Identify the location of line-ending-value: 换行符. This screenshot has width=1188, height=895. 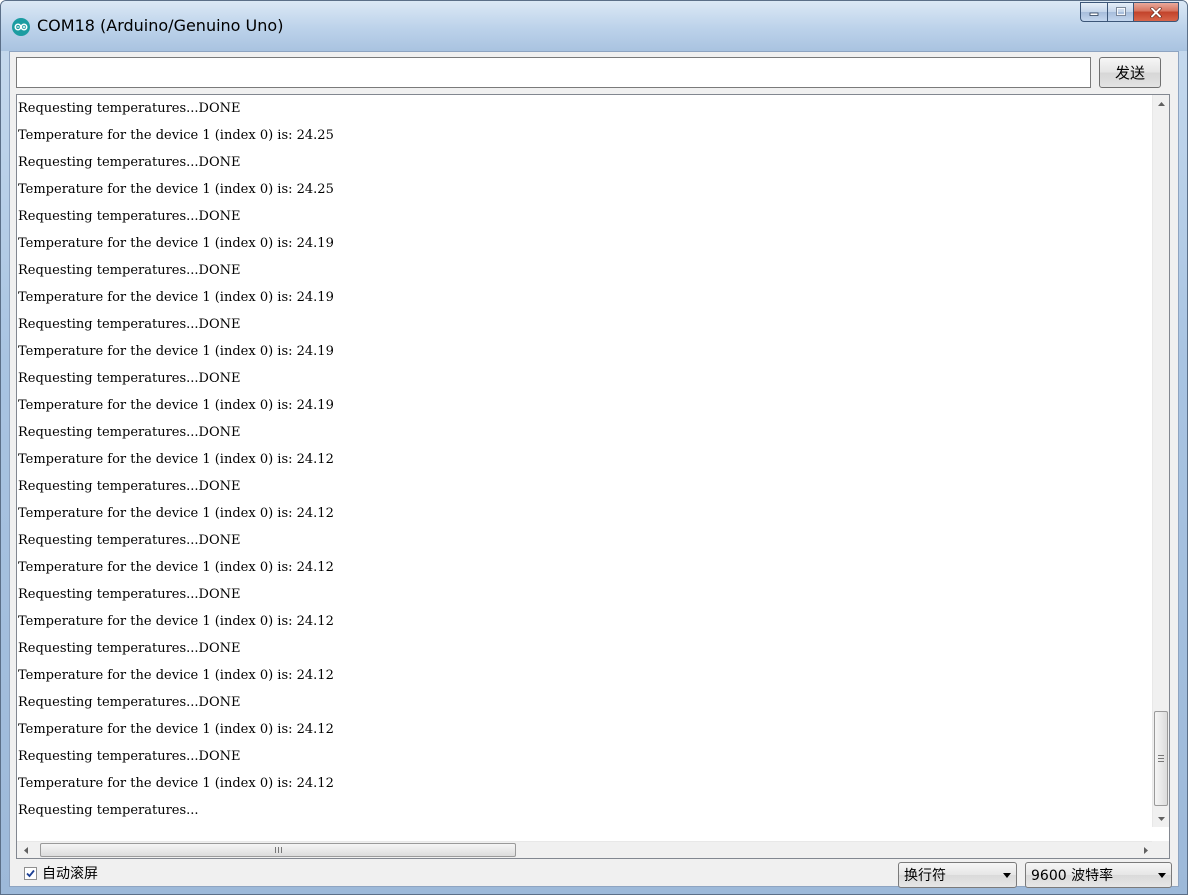
(925, 876).